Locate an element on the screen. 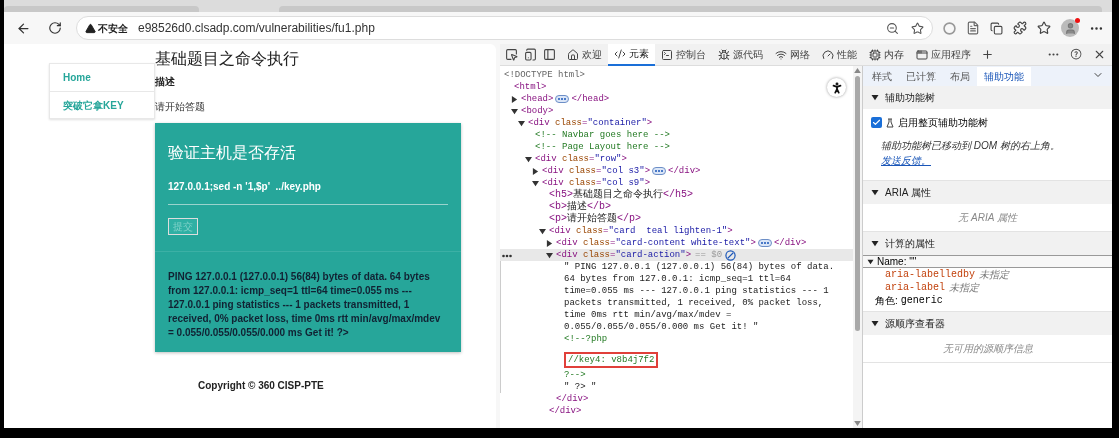 Image resolution: width=1119 pixels, height=438 pixels. scroll-down-icon is located at coordinates (857, 423).